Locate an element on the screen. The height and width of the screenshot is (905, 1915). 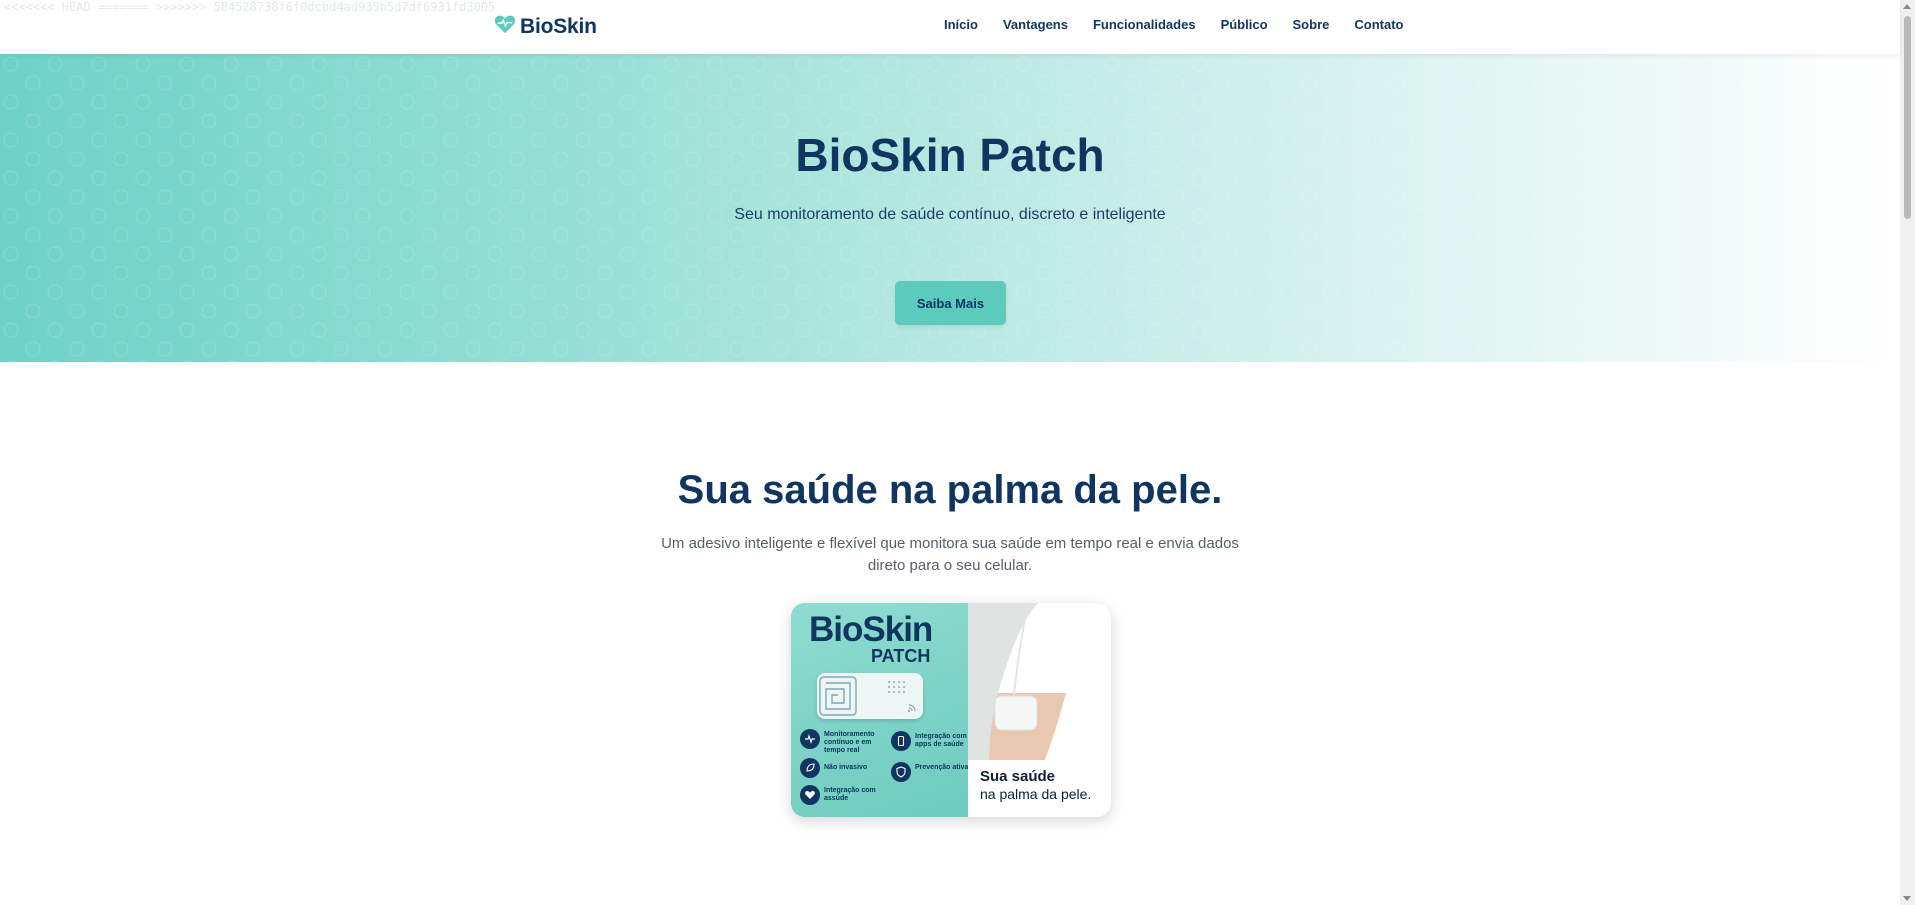
brand-logo: BioSkin is located at coordinates (545, 26).